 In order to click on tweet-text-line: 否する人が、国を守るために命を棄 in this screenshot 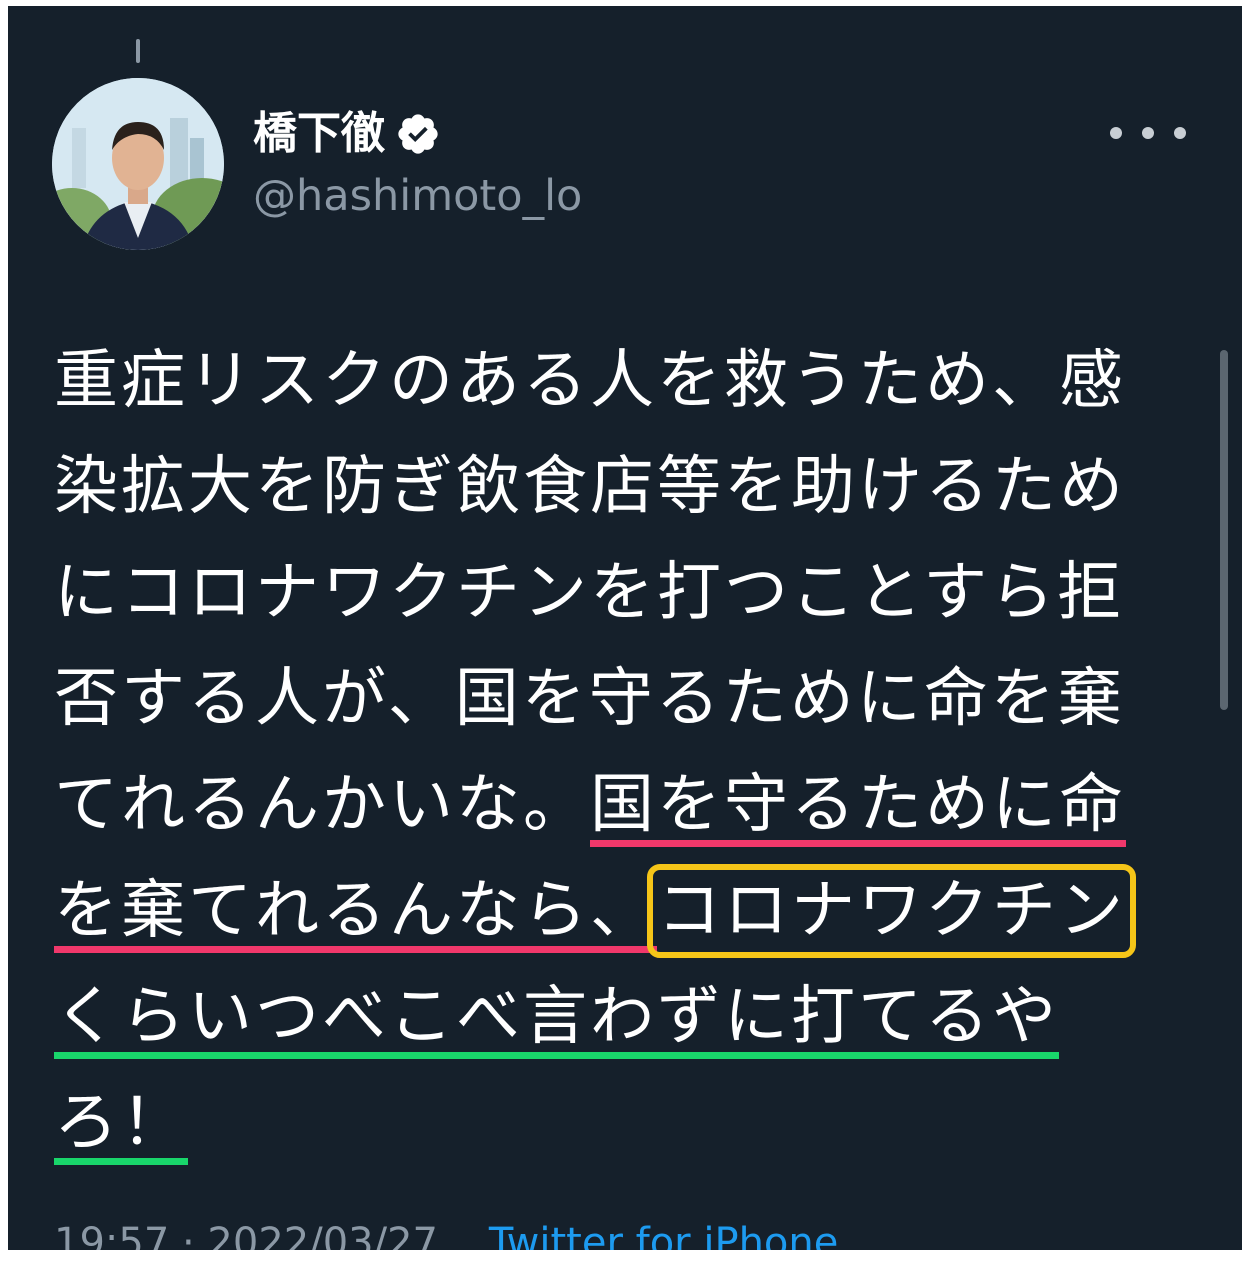, I will do `click(609, 699)`.